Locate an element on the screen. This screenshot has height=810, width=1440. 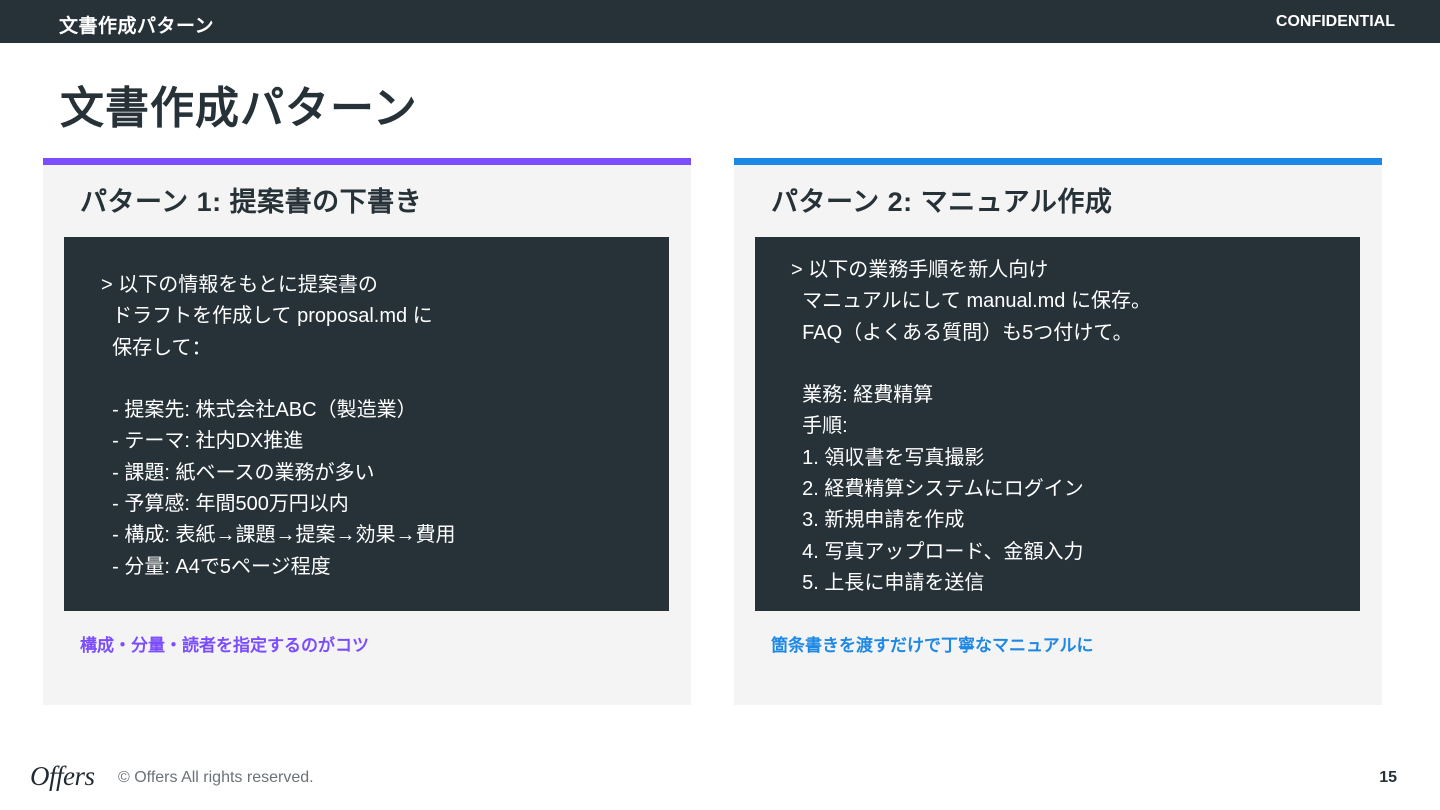
page-title: 文書作成パターン is located at coordinates (239, 108).